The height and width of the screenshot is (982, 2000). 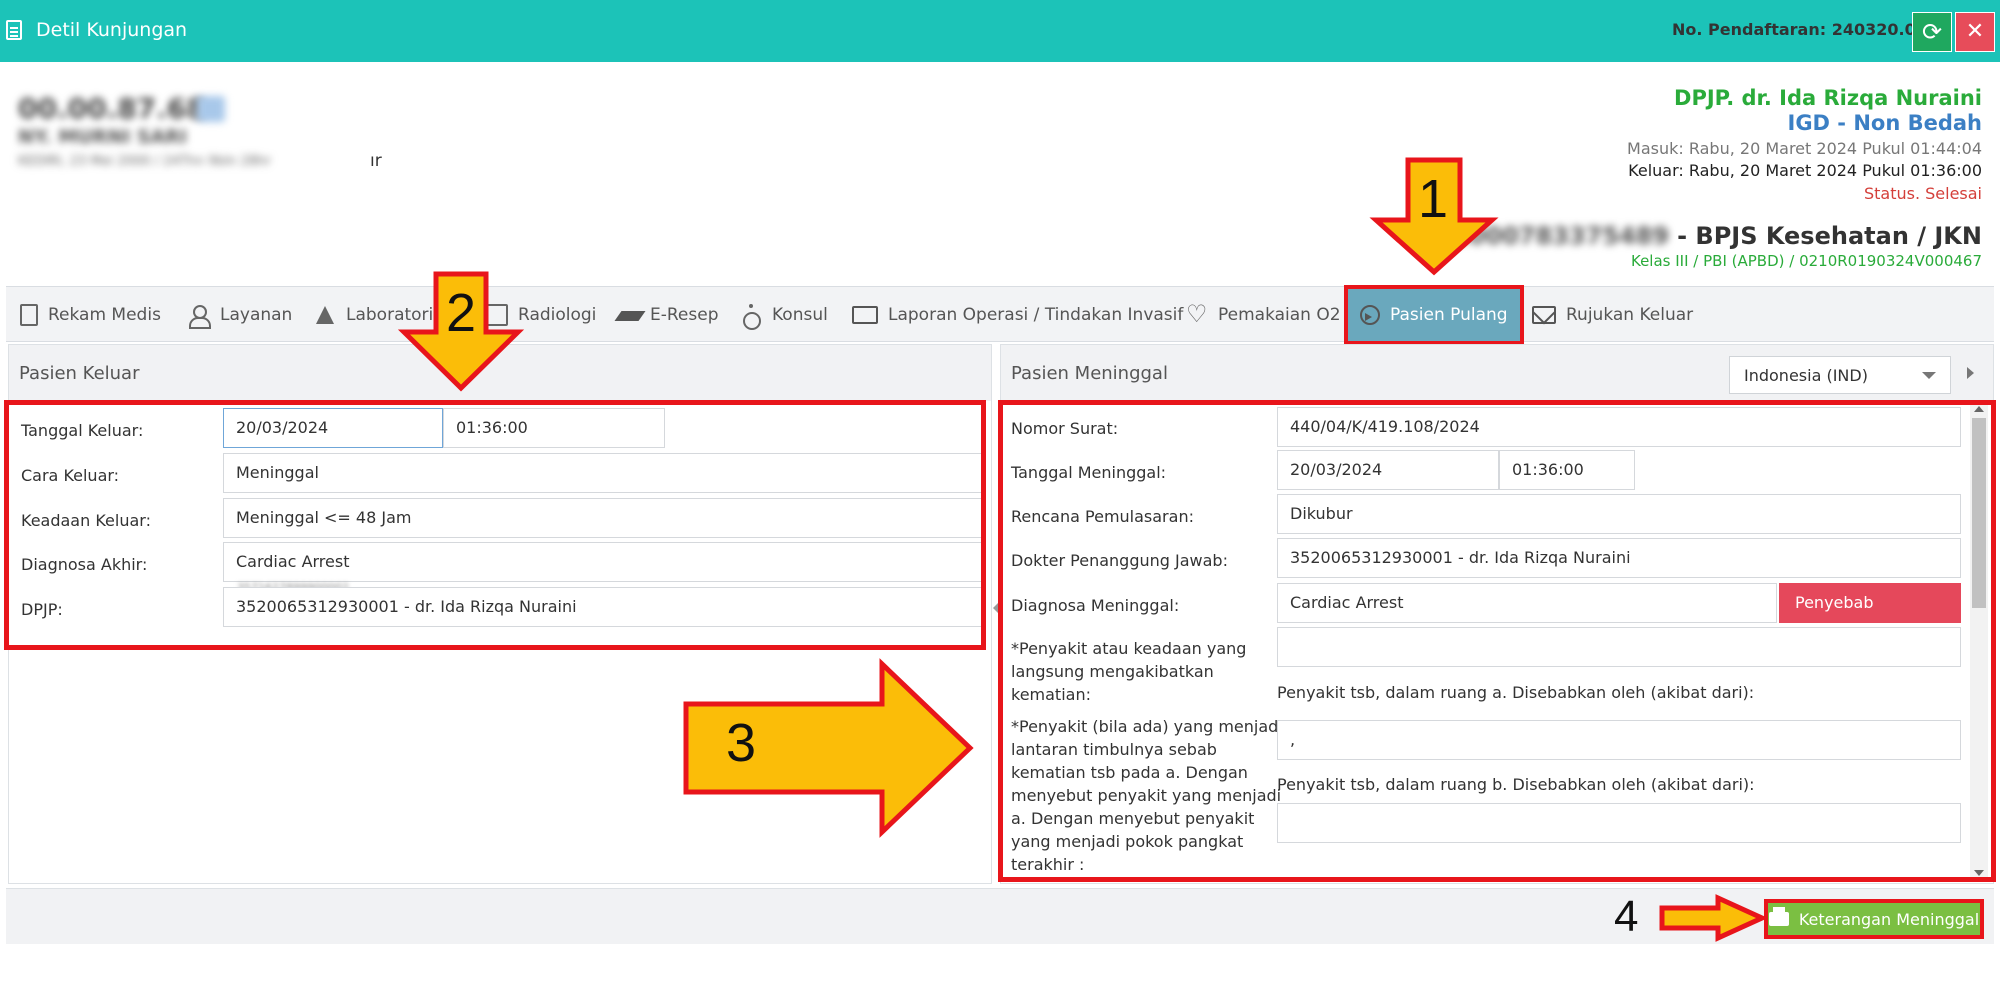 I want to click on panel-title: Pasien Keluar, so click(x=79, y=373).